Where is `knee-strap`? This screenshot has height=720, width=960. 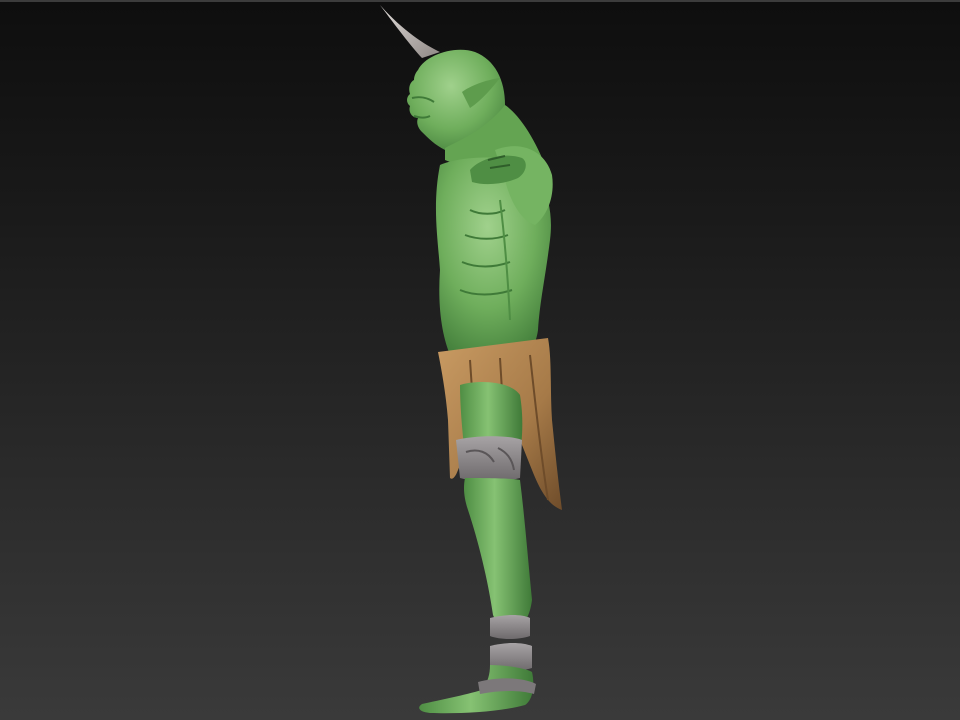
knee-strap is located at coordinates (489, 458).